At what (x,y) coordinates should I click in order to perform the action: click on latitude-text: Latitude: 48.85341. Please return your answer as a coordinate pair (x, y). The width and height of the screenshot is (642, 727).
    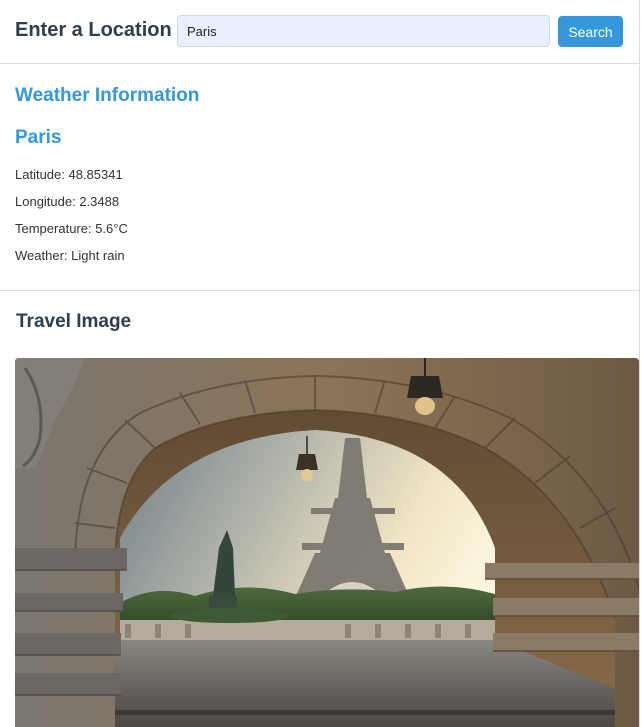
    Looking at the image, I should click on (69, 174).